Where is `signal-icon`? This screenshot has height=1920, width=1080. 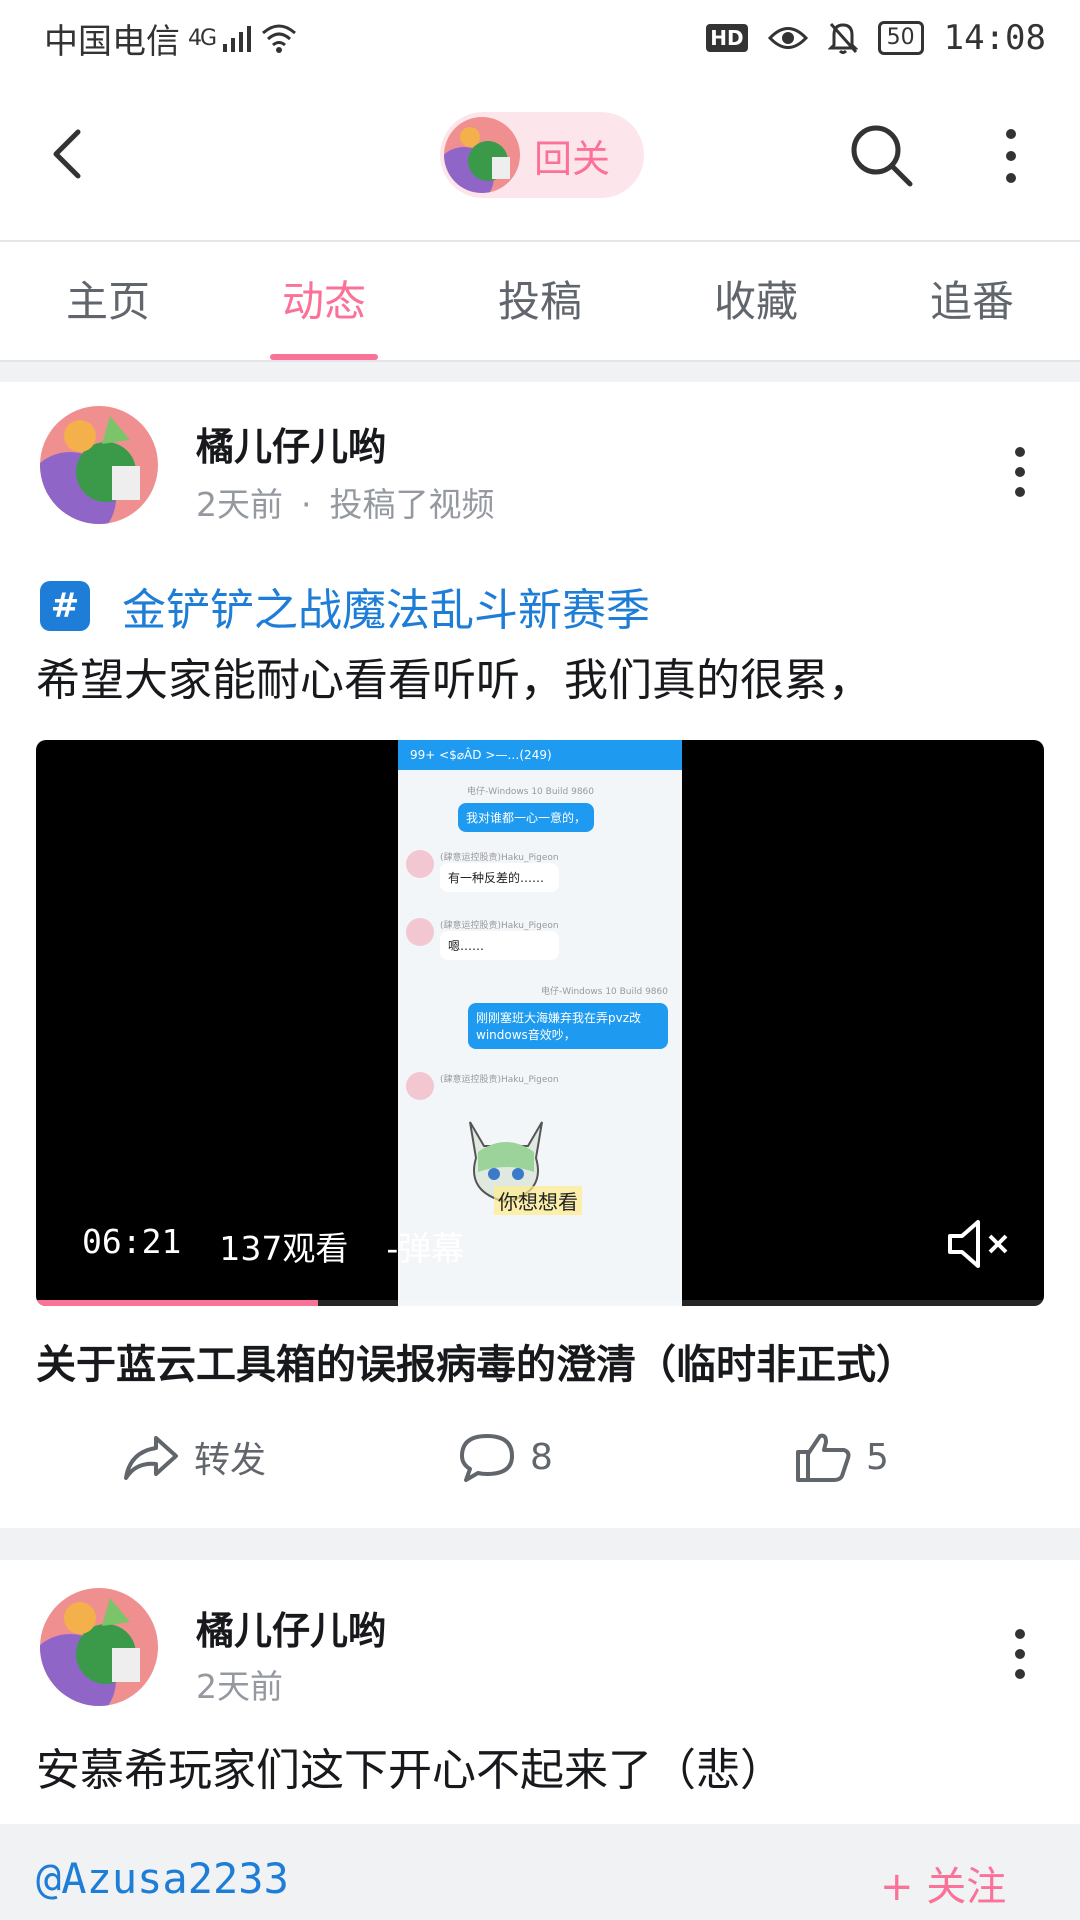 signal-icon is located at coordinates (237, 39).